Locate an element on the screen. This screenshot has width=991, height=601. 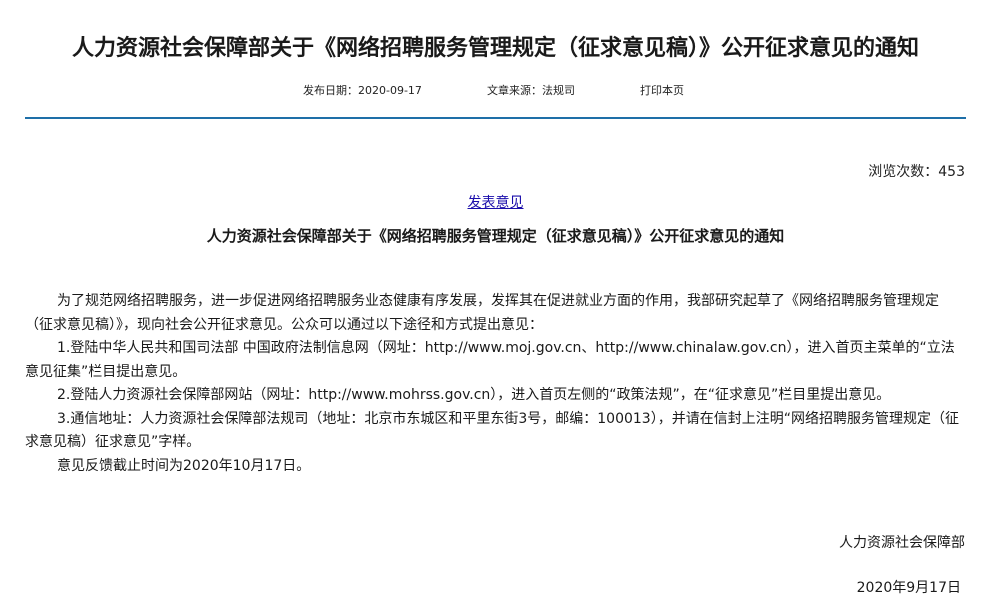
signature-date: 2020年9月17日 is located at coordinates (908, 588).